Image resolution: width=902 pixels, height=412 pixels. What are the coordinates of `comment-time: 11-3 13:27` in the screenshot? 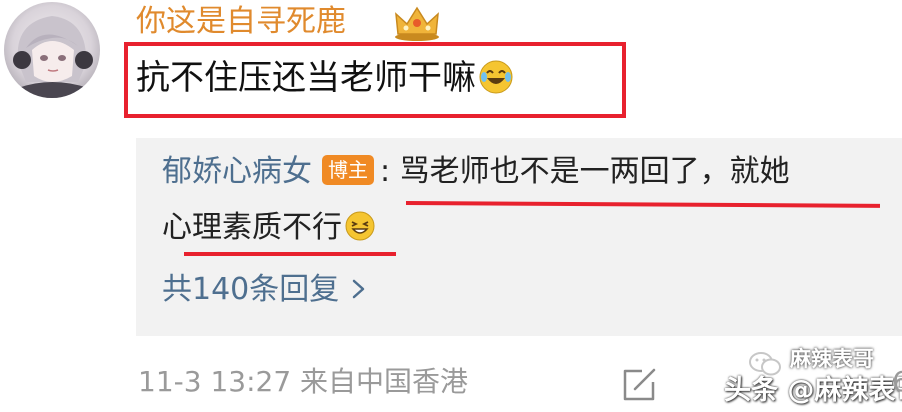 It's located at (215, 381).